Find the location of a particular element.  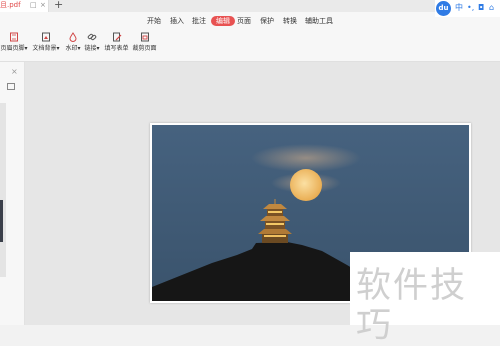

close-icon: × is located at coordinates (14, 71).